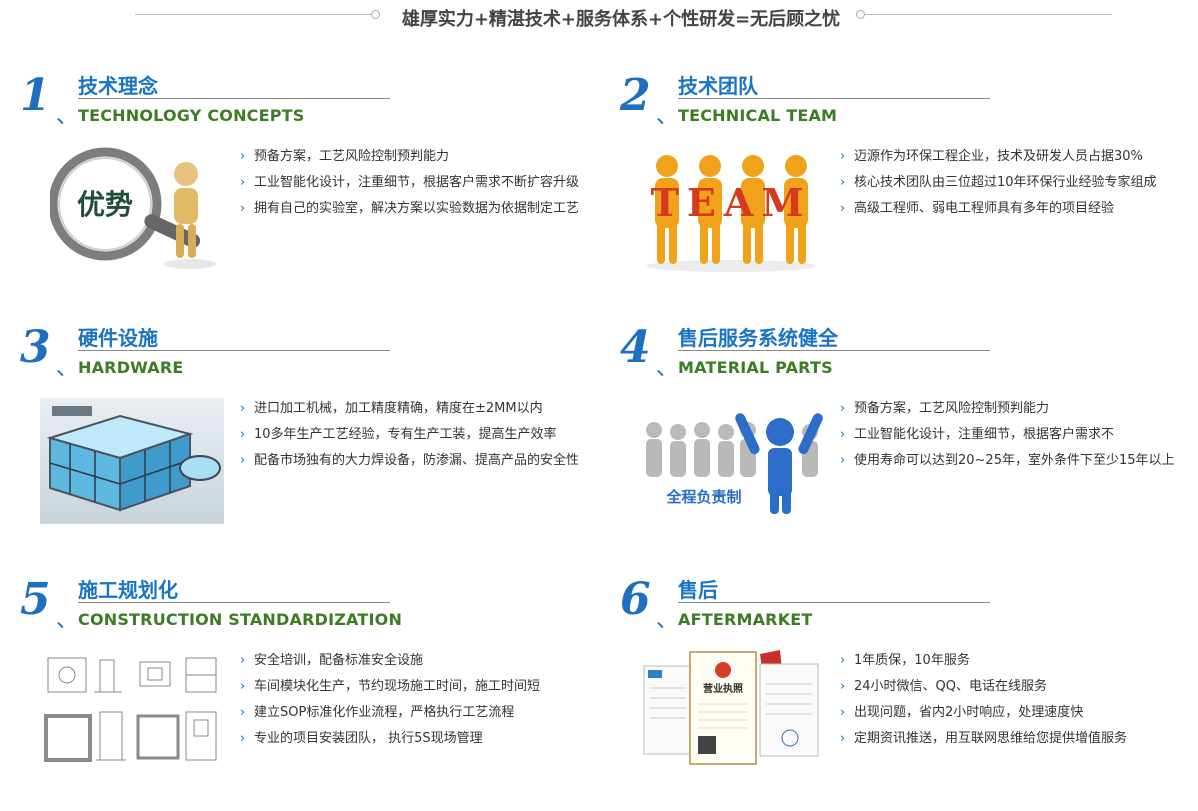  I want to click on list-item: › 进口加工机械，加工精度精确，精度在±2MM以内, so click(409, 409).